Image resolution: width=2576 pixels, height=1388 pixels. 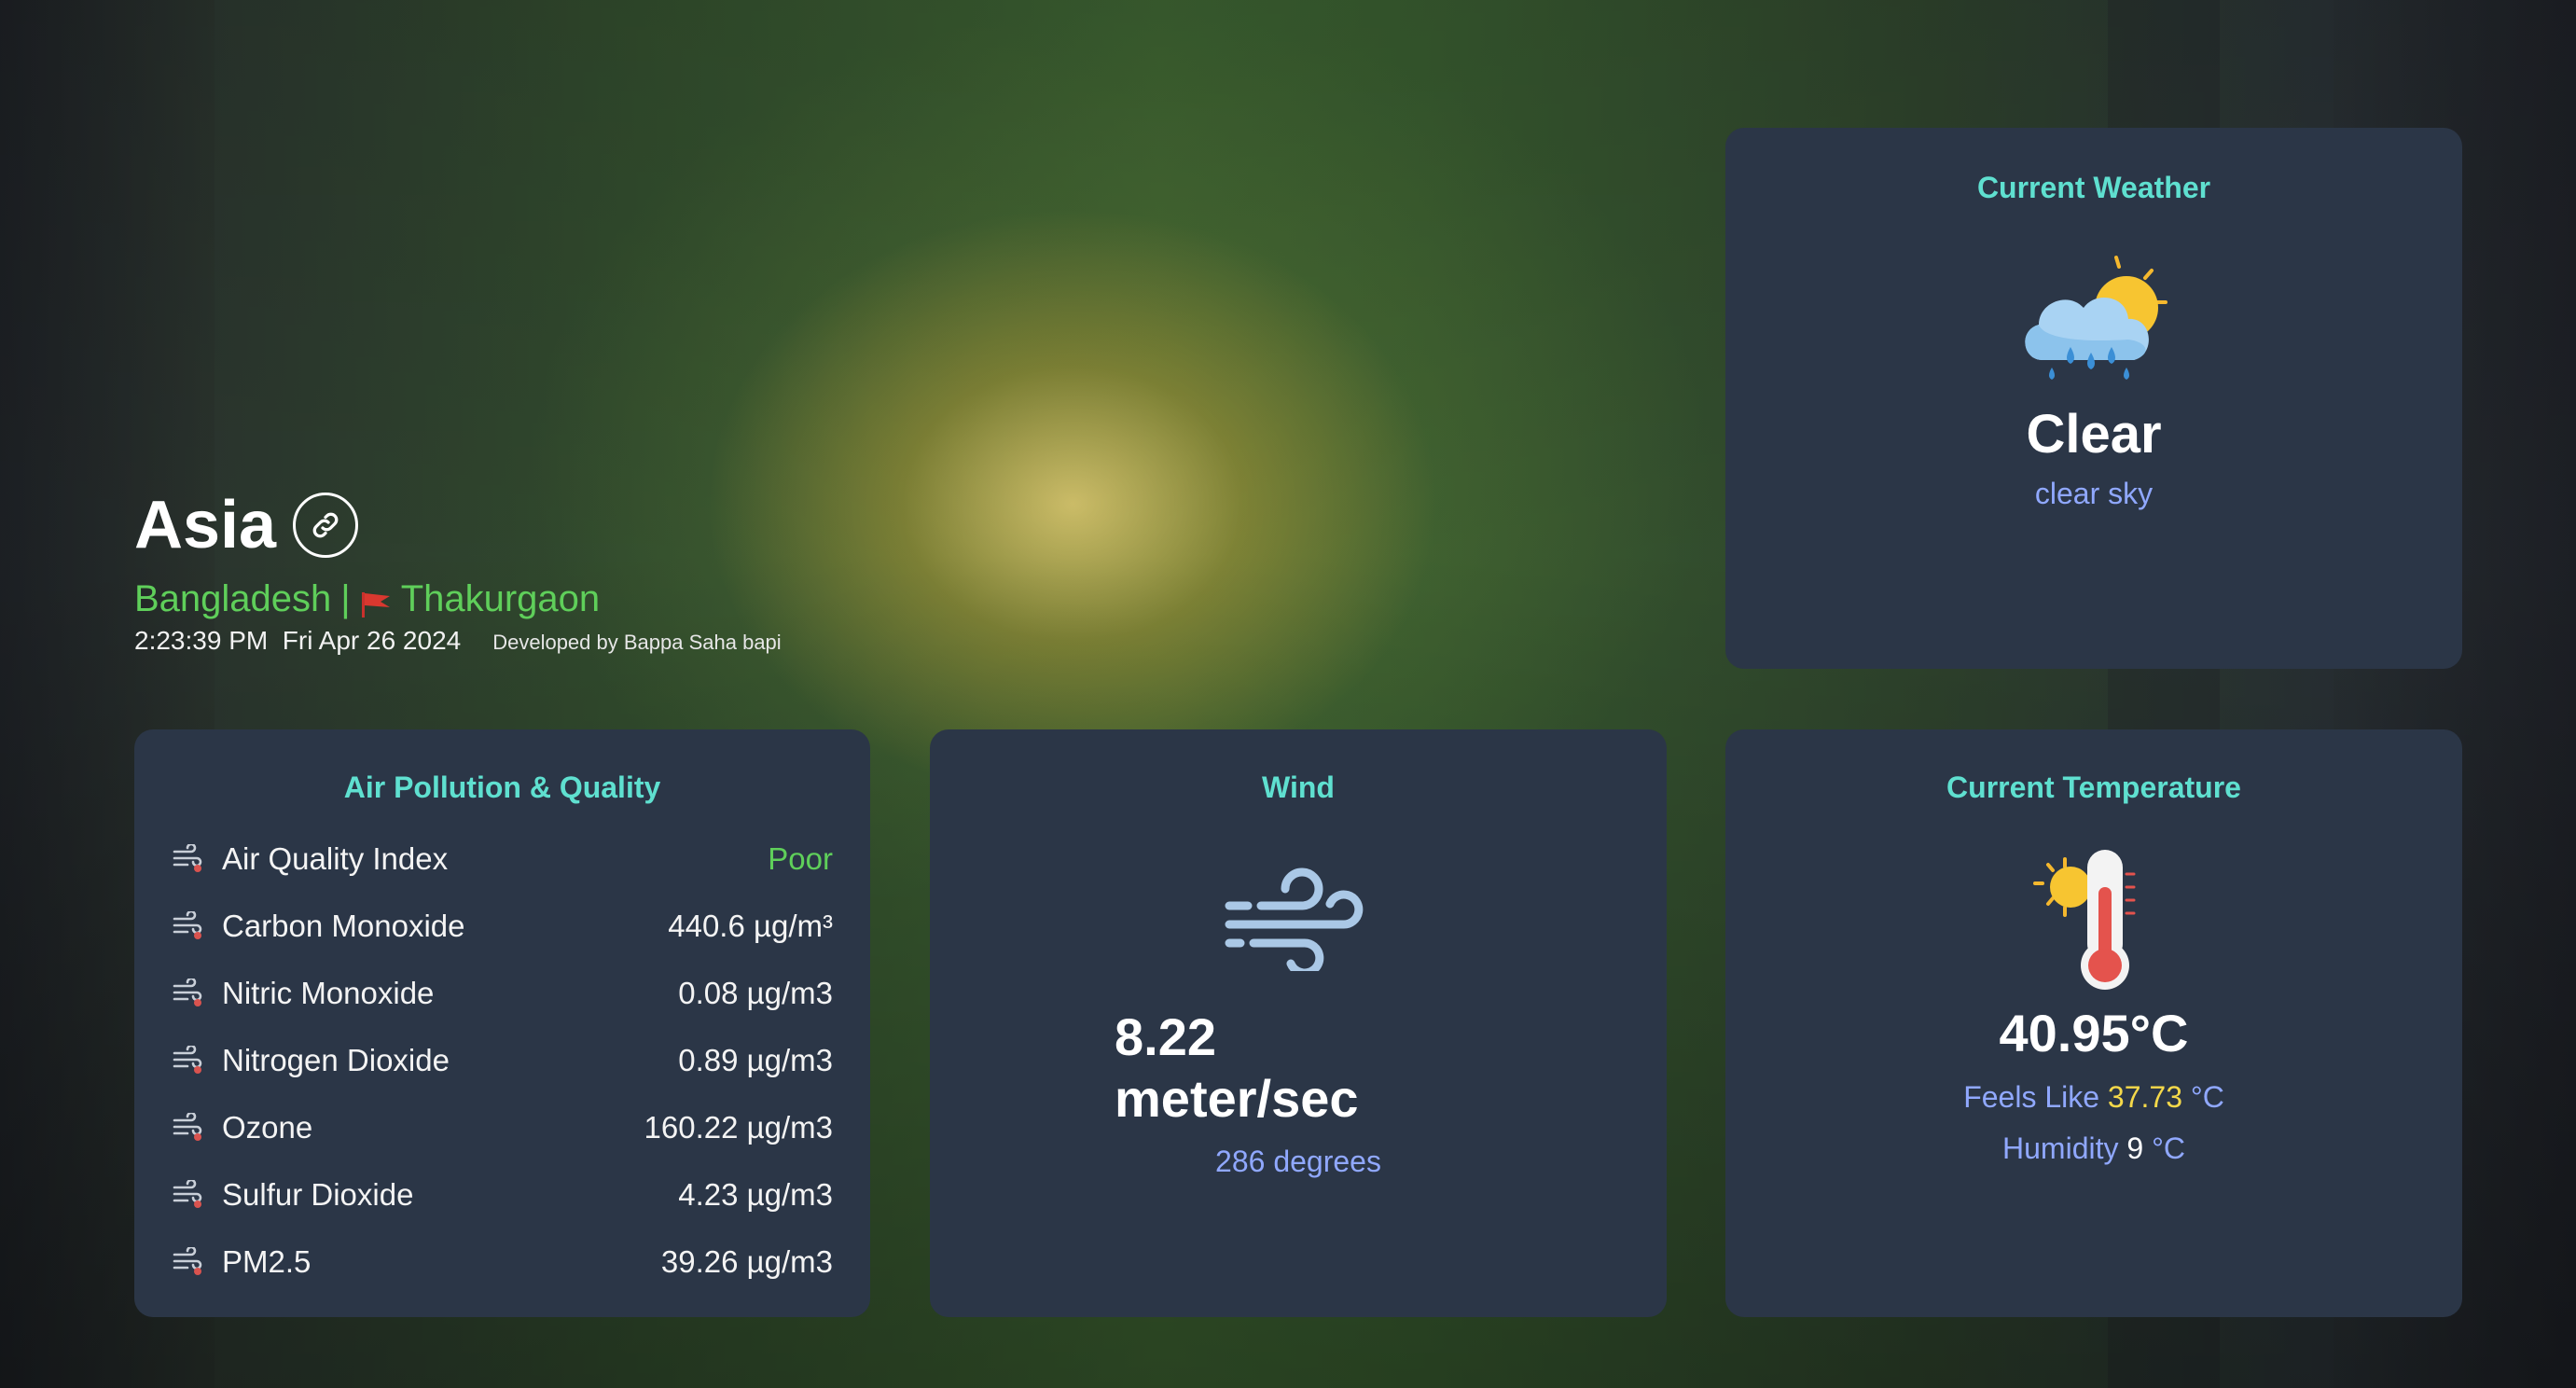 I want to click on air-value: Poor, so click(x=800, y=858).